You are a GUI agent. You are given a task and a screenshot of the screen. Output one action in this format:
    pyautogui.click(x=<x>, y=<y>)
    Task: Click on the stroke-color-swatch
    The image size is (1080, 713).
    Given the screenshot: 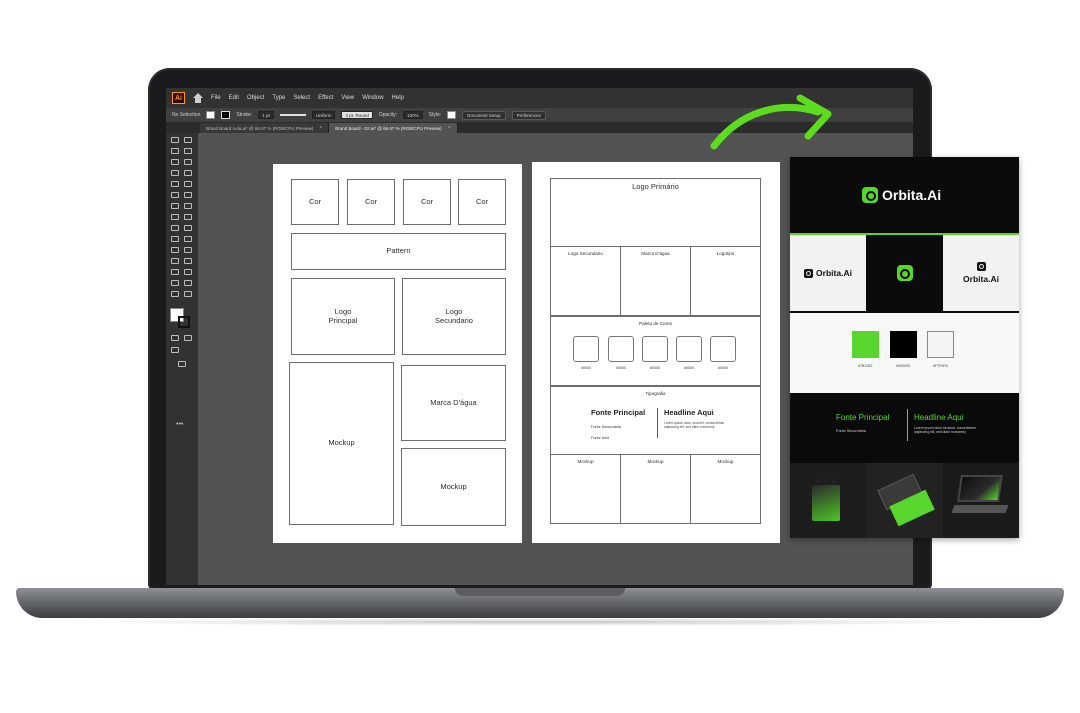 What is the action you would take?
    pyautogui.click(x=226, y=115)
    